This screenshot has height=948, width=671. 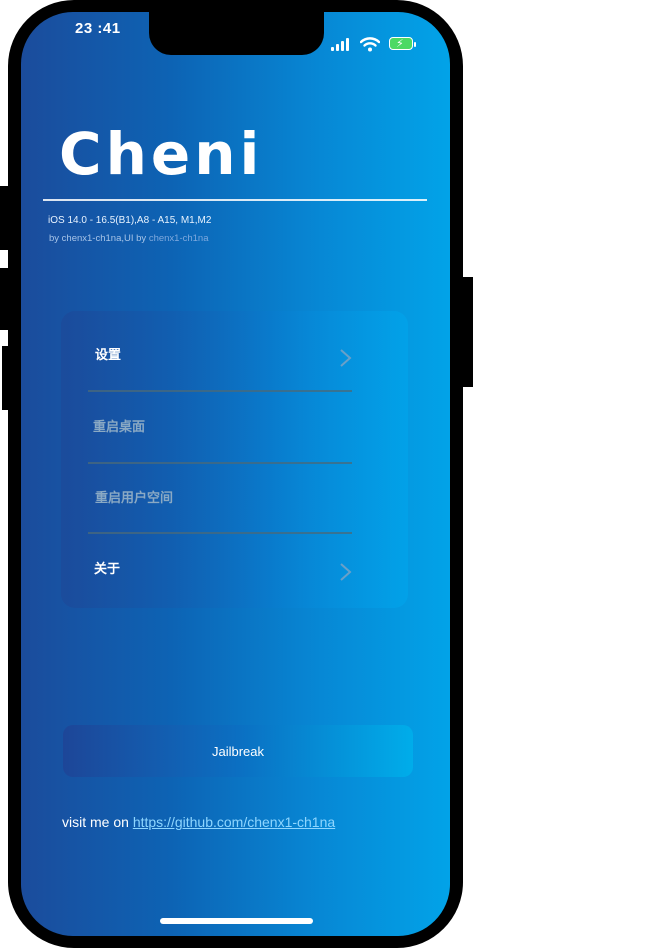 I want to click on menu-item-settings: 设置, so click(x=234, y=361).